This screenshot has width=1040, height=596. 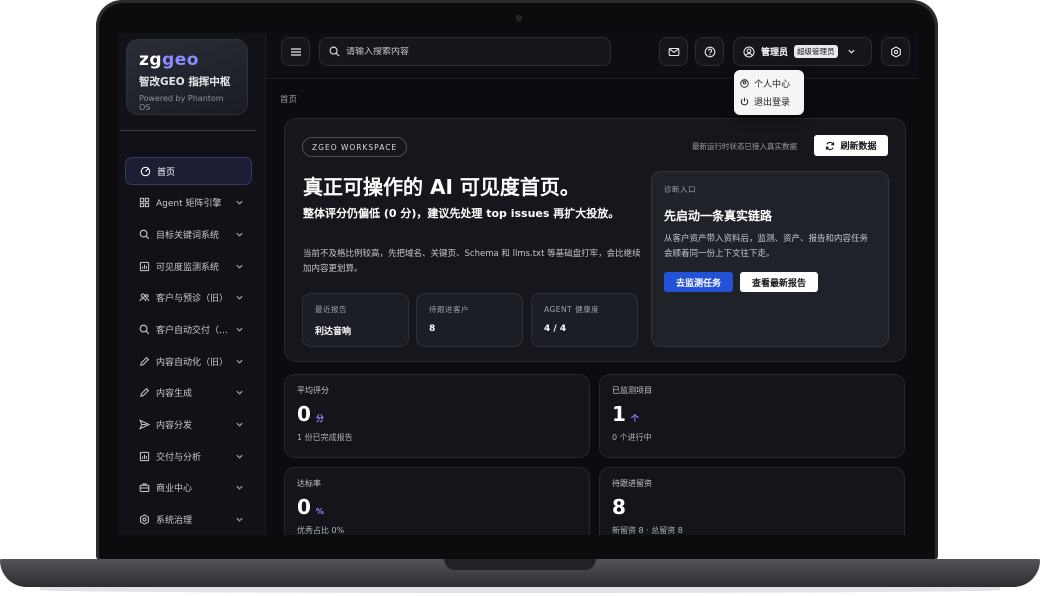 I want to click on mail-button, so click(x=673, y=51).